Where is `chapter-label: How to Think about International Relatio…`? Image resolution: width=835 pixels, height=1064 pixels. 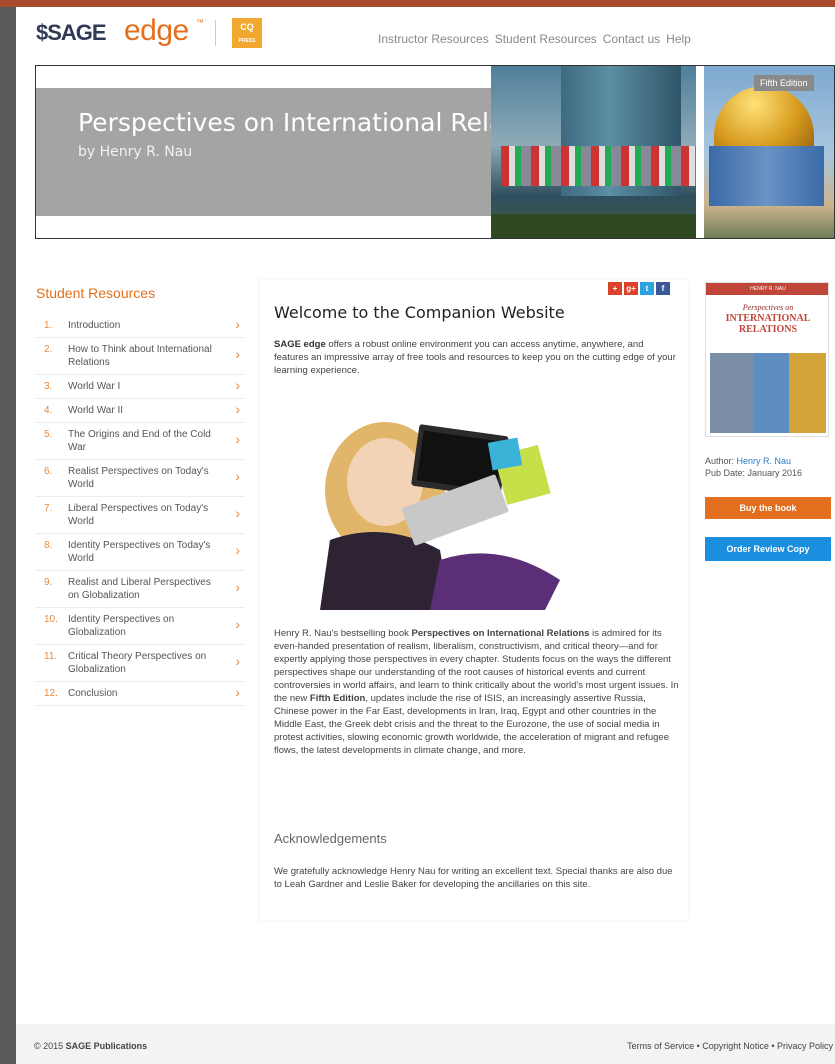 chapter-label: How to Think about International Relatio… is located at coordinates (140, 356).